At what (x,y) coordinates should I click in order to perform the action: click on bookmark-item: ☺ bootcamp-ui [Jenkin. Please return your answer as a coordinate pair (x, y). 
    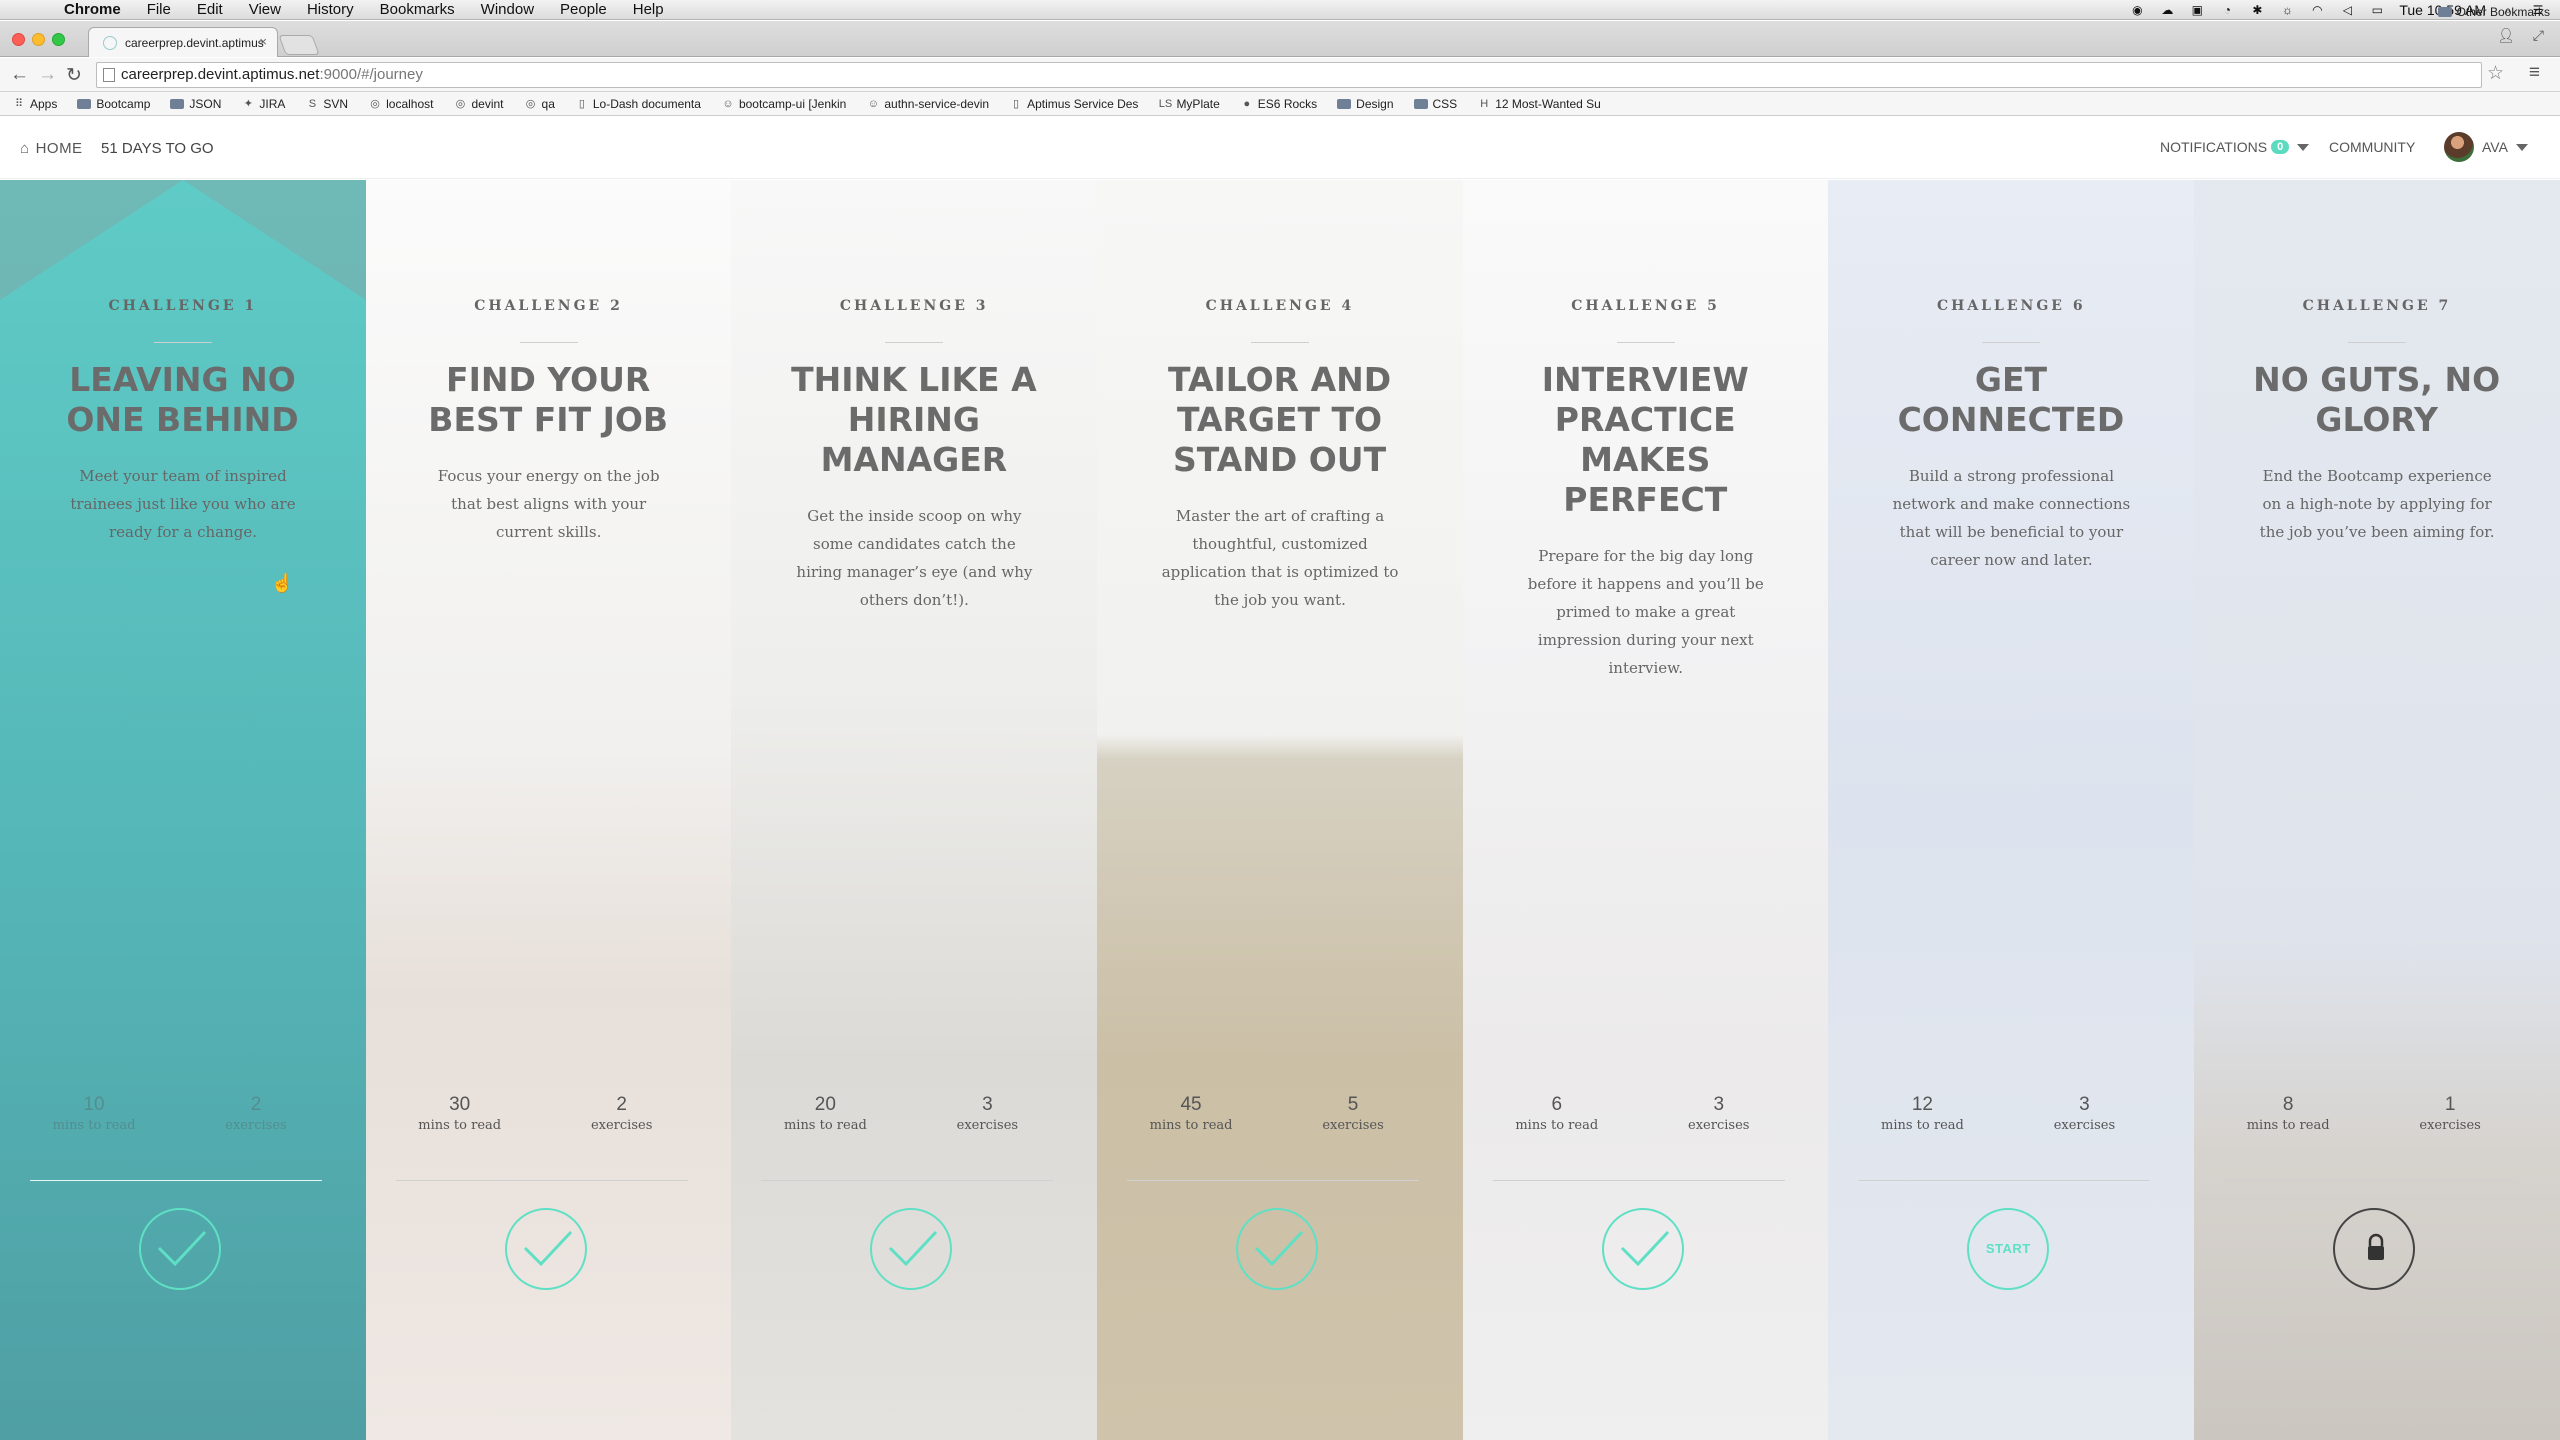
    Looking at the image, I should click on (783, 104).